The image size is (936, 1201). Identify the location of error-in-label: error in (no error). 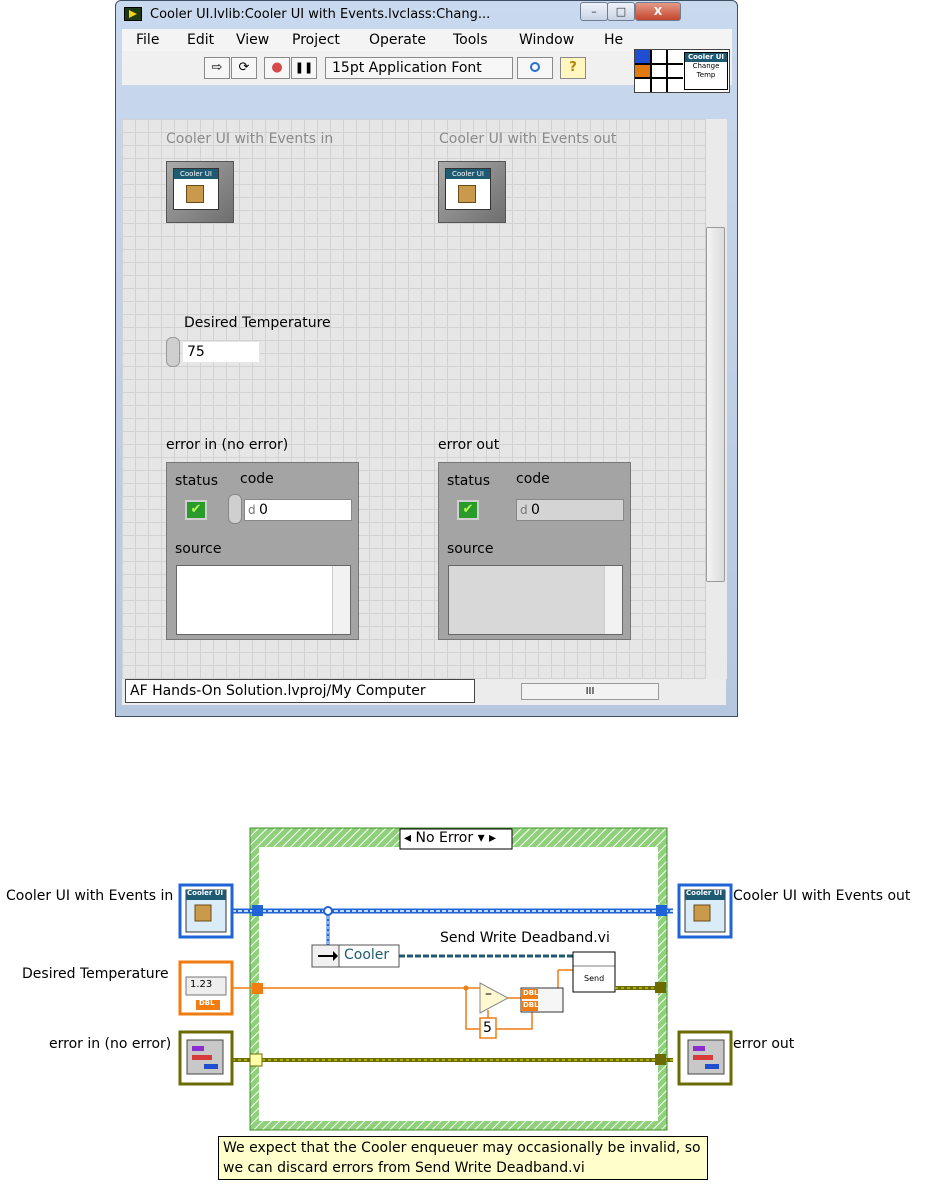
(227, 445).